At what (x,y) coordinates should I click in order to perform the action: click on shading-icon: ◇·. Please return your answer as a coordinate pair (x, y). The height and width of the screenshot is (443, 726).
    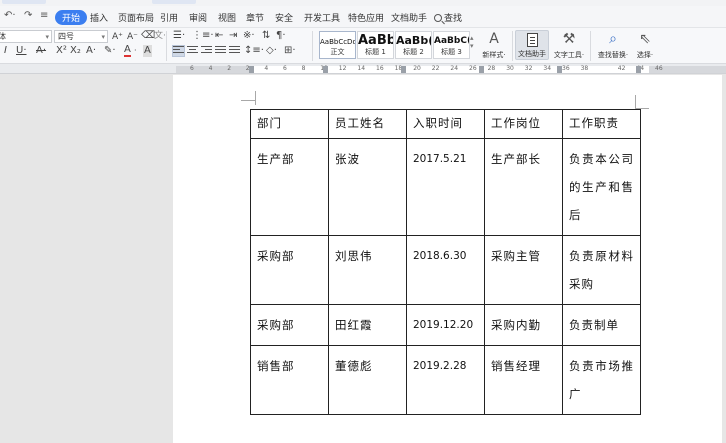
    Looking at the image, I should click on (271, 51).